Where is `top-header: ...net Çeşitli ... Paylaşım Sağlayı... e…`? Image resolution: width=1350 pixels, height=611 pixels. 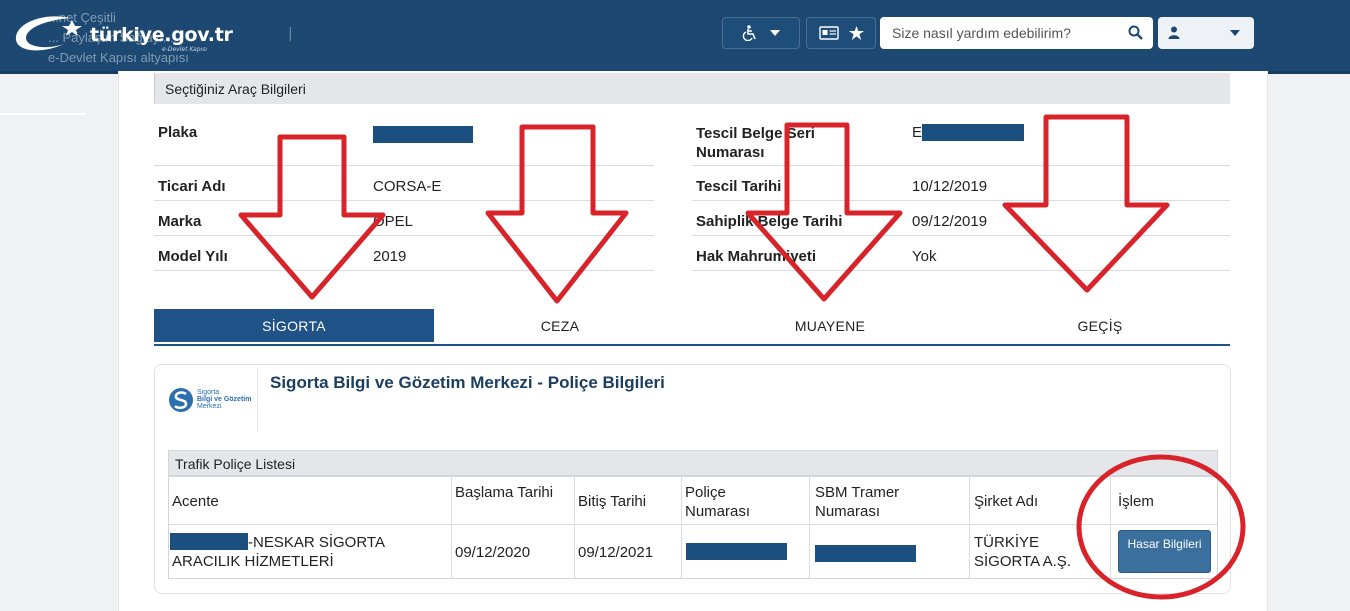
top-header: ...net Çeşitli ... Paylaşım Sağlayı... e… is located at coordinates (675, 37).